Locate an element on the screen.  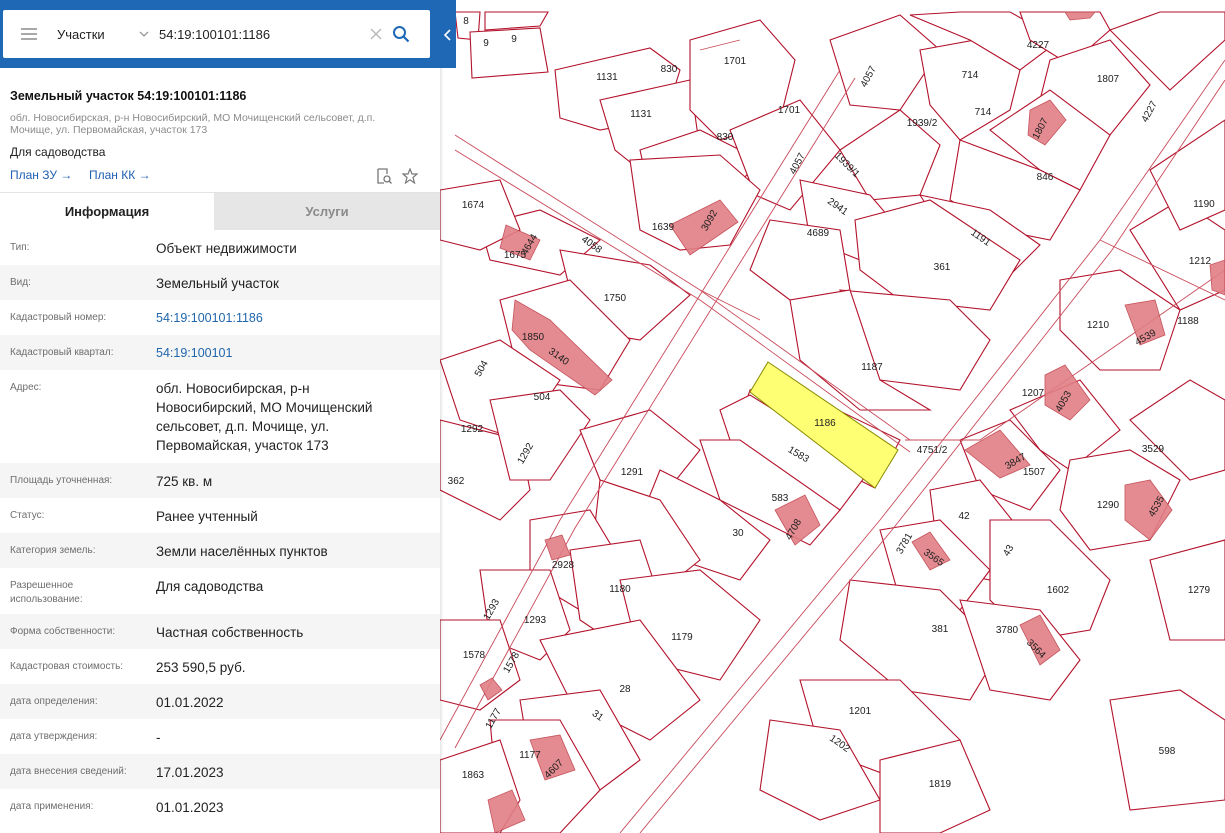
attribute-value: 253 590,5 руб. is located at coordinates (201, 667).